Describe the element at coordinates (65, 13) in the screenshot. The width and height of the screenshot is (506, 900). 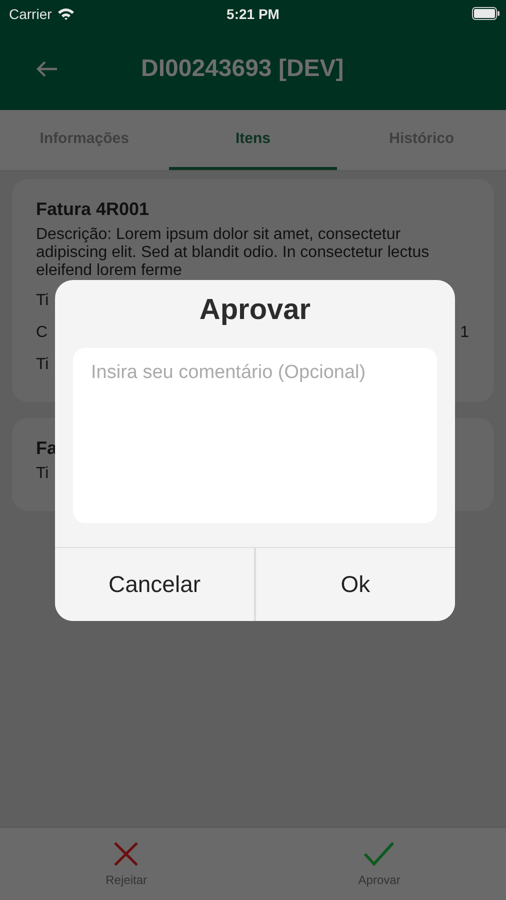
I see `wifi-icon` at that location.